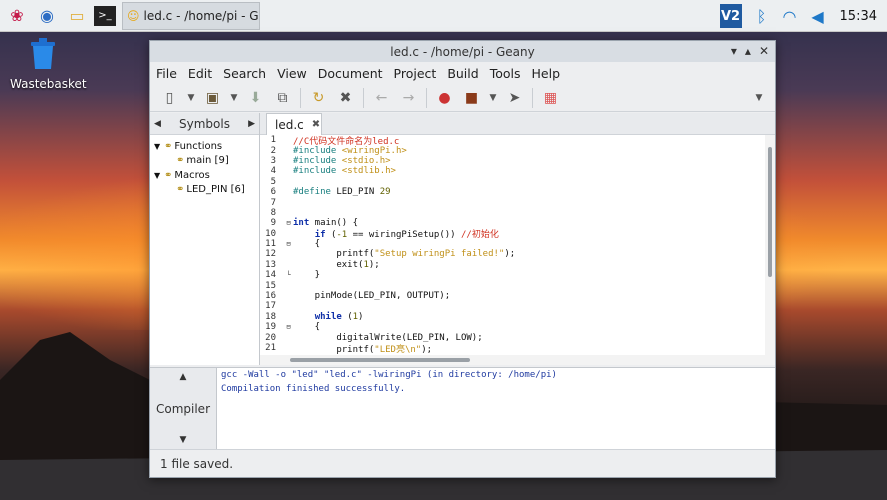 The height and width of the screenshot is (500, 887). I want to click on vnc-icon: V2, so click(730, 16).